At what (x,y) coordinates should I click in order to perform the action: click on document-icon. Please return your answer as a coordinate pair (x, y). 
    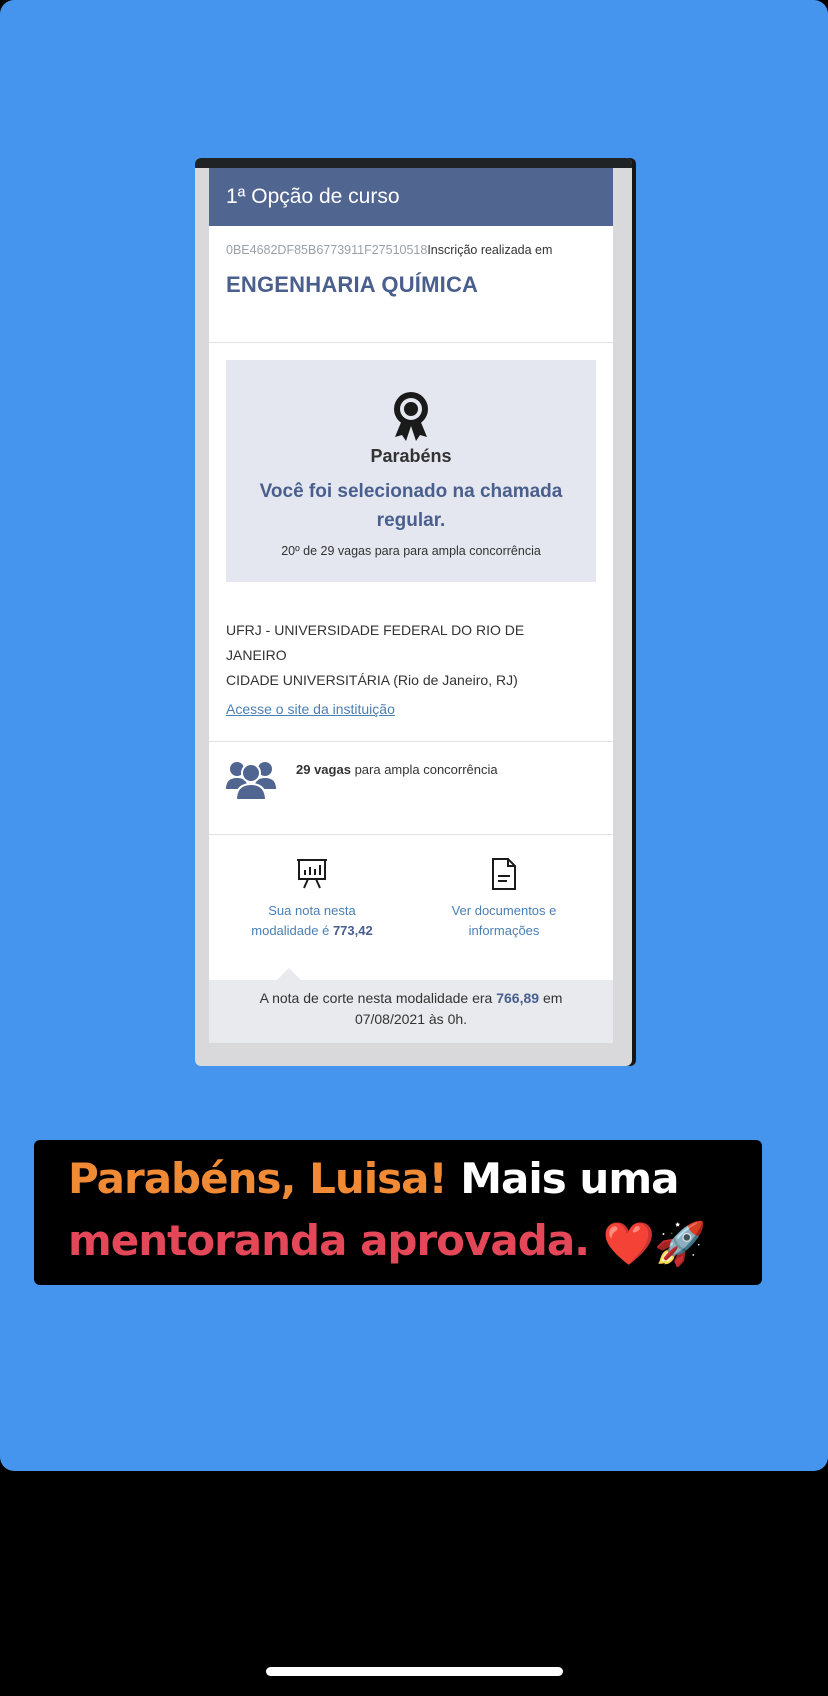
    Looking at the image, I should click on (504, 874).